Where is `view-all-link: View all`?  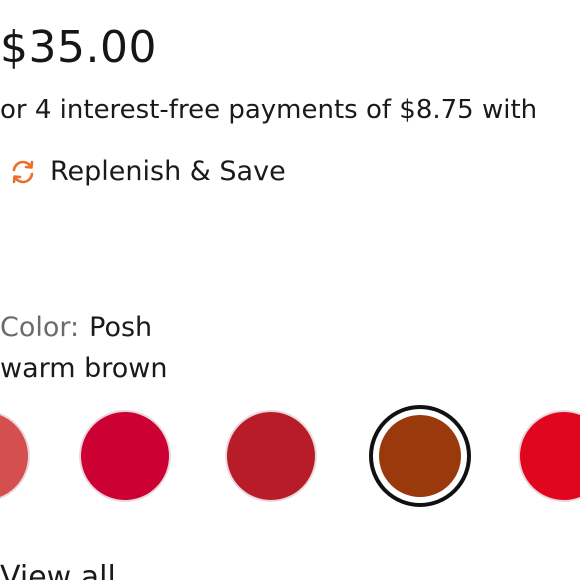
view-all-link: View all is located at coordinates (58, 570).